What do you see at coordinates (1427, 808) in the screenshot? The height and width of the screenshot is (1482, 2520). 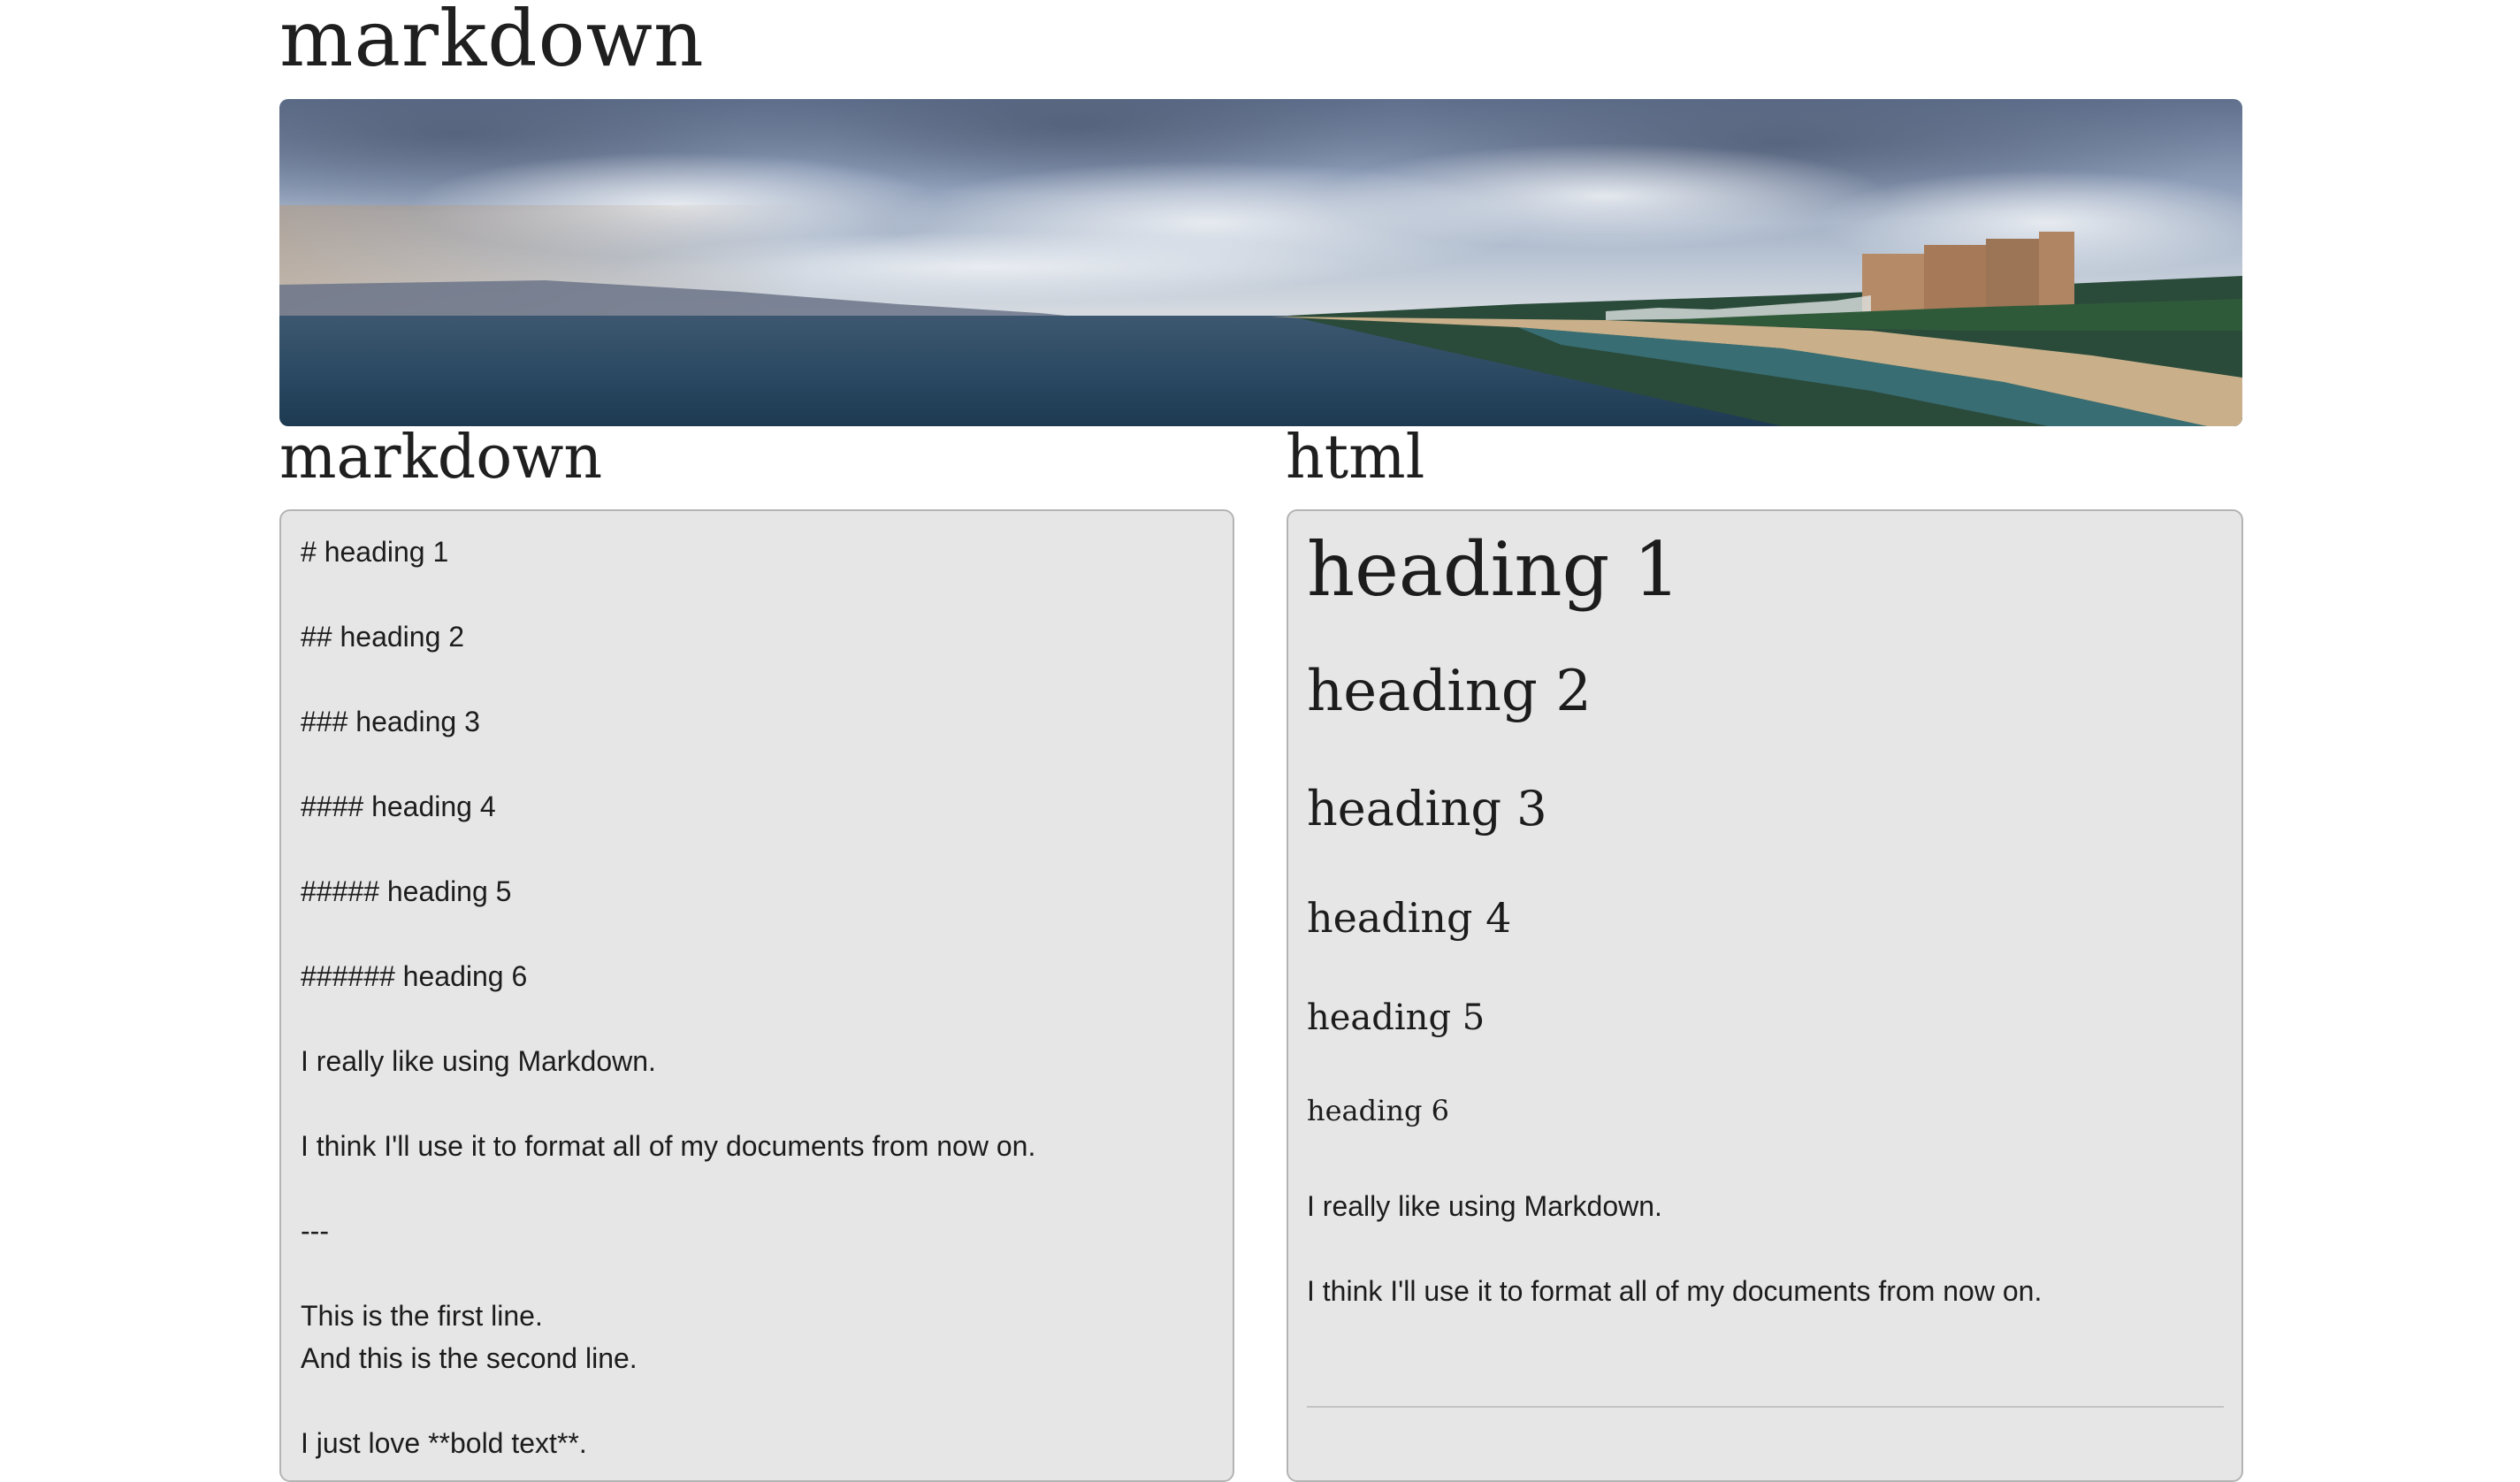 I see `preview-heading-3: heading 3` at bounding box center [1427, 808].